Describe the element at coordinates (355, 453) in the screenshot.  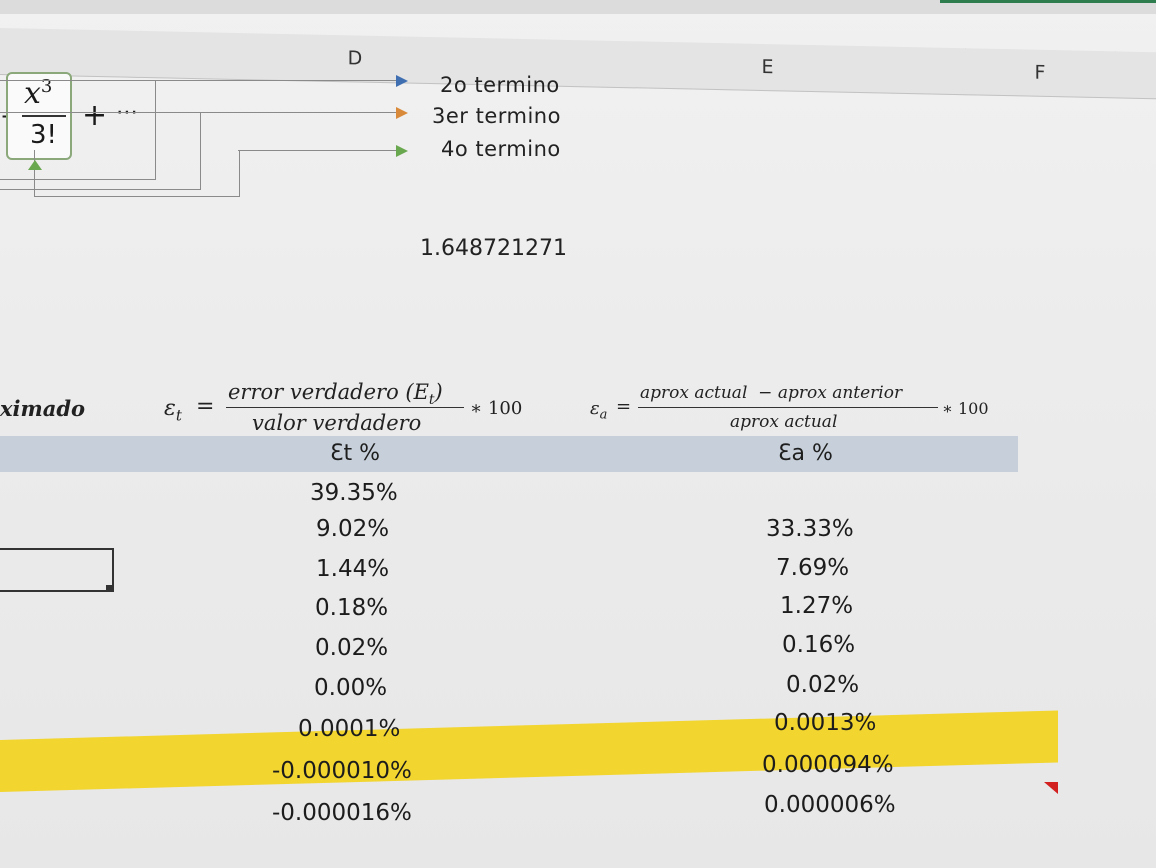
I see `header-et: Ɛt %` at that location.